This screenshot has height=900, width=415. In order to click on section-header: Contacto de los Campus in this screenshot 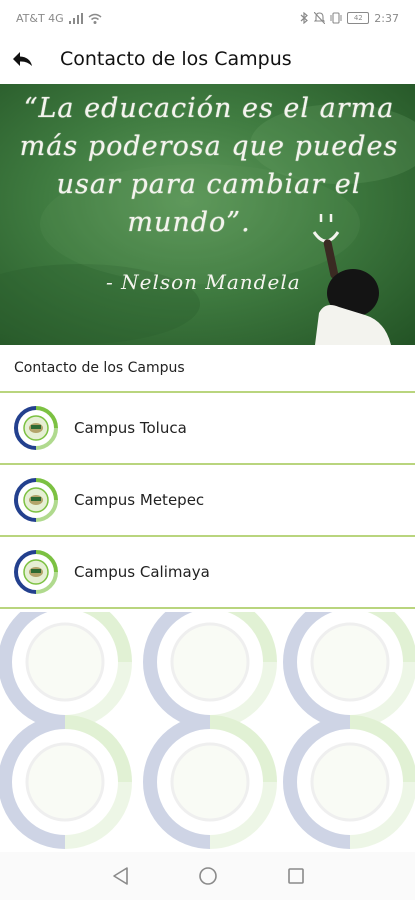, I will do `click(207, 369)`.